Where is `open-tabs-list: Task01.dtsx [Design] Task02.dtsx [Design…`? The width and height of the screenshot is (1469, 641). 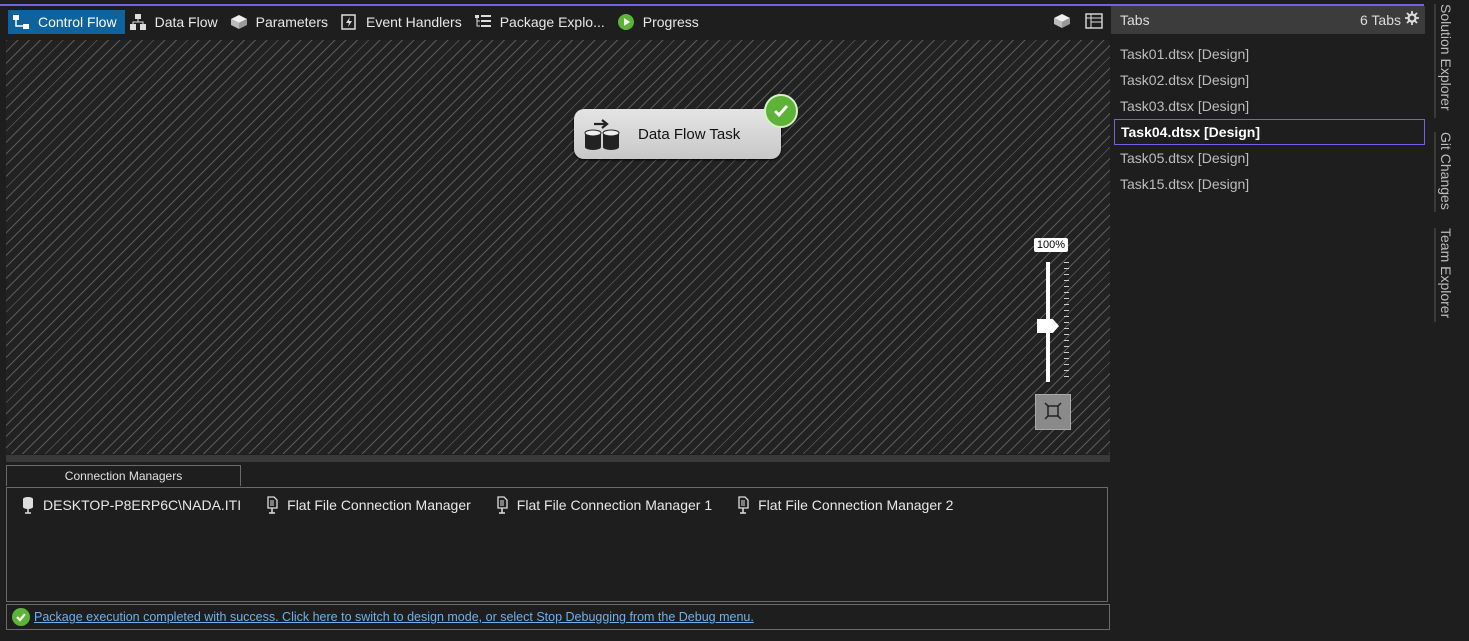
open-tabs-list: Task01.dtsx [Design] Task02.dtsx [Design… is located at coordinates (1269, 119).